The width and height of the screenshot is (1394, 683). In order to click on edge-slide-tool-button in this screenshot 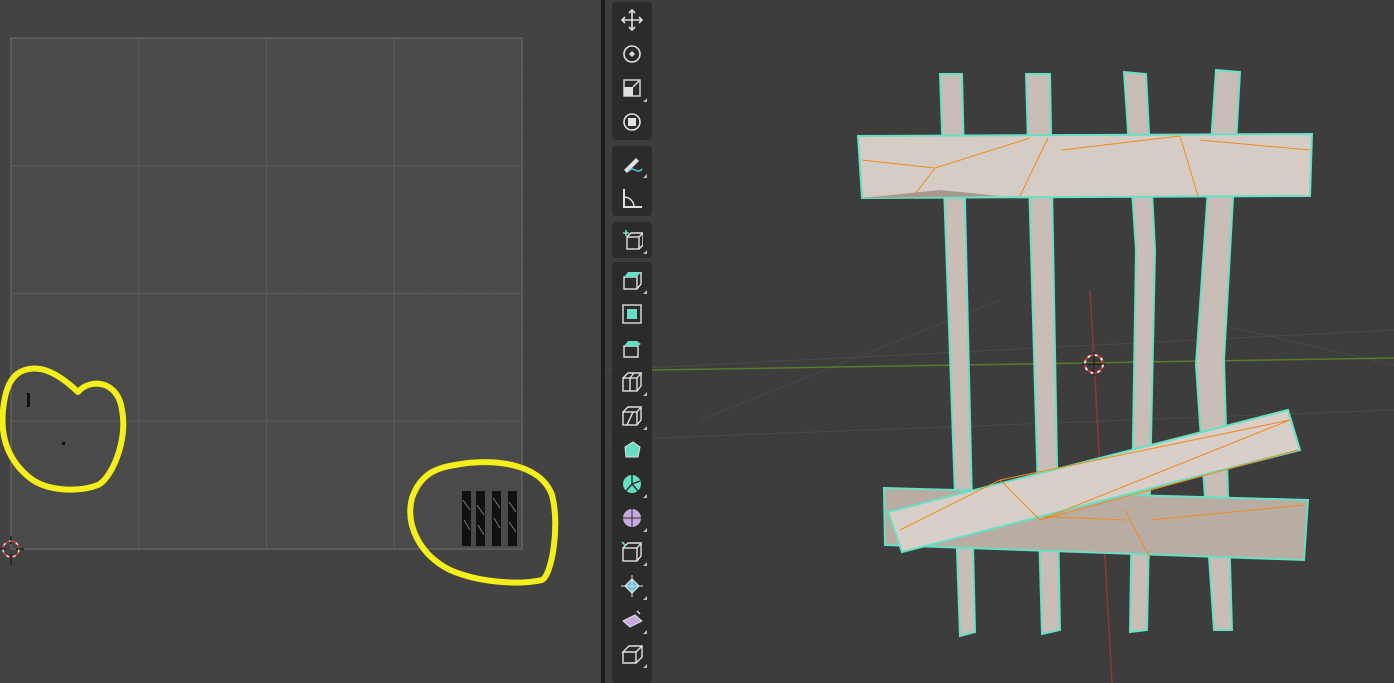, I will do `click(632, 552)`.